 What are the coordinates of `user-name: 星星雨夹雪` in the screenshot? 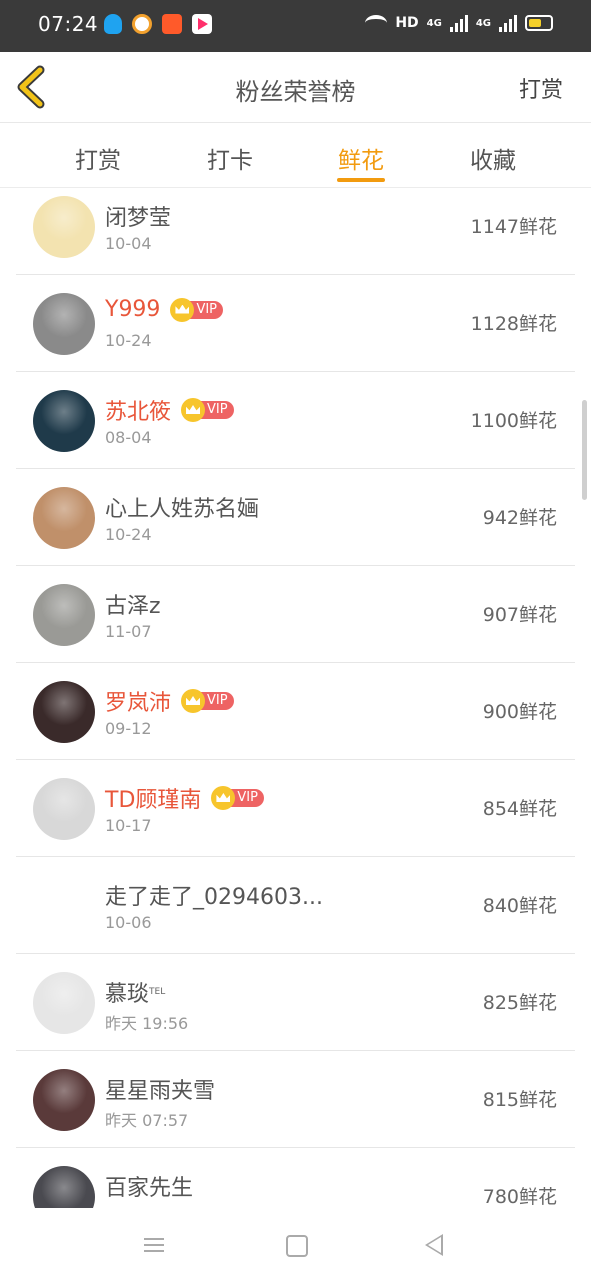 It's located at (160, 1089).